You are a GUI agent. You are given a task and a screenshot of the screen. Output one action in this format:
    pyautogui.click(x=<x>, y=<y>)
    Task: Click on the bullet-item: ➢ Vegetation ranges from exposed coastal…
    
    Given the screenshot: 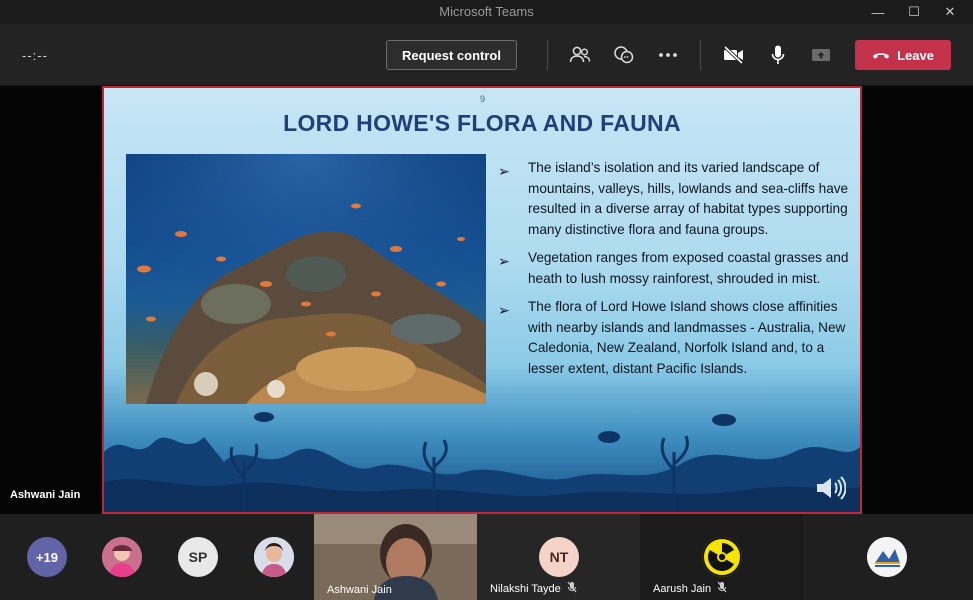 What is the action you would take?
    pyautogui.click(x=676, y=268)
    